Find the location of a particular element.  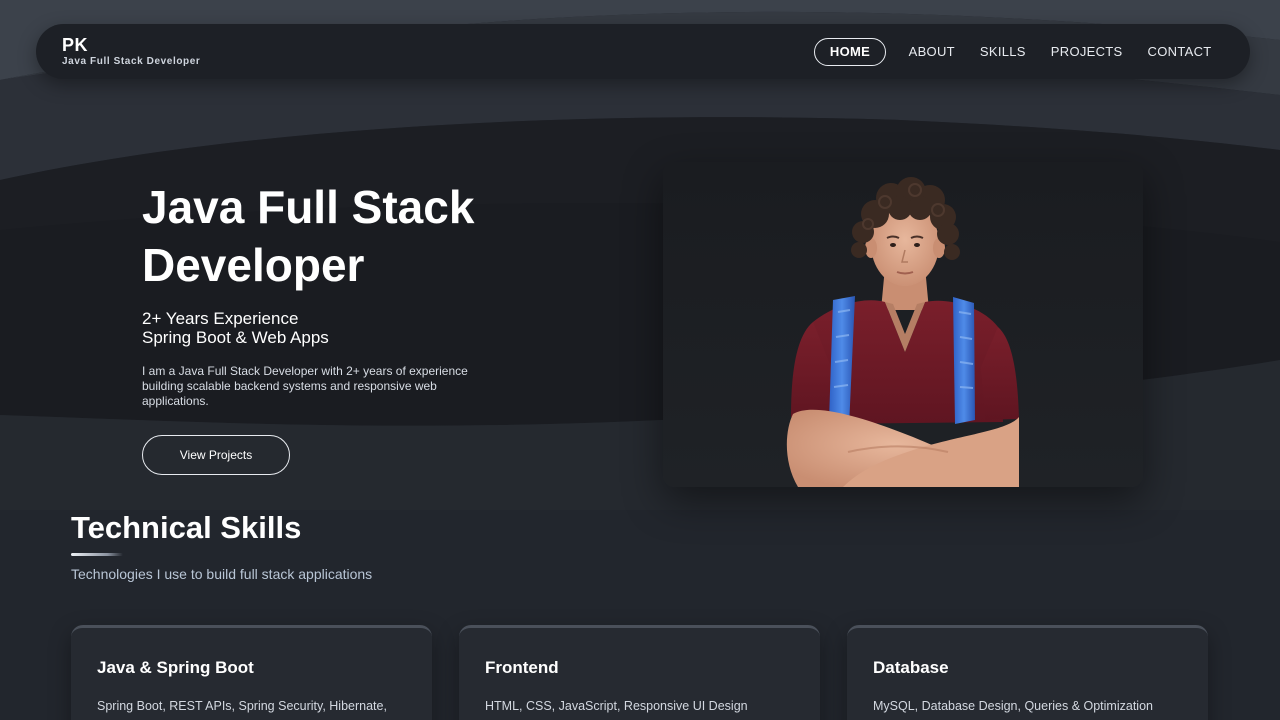

skills-heading: Technical Skills is located at coordinates (186, 527).